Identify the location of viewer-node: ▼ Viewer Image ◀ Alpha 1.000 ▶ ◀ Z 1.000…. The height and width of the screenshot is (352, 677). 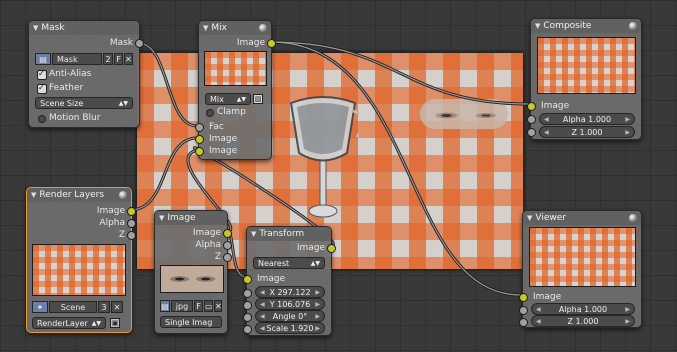
(580, 269).